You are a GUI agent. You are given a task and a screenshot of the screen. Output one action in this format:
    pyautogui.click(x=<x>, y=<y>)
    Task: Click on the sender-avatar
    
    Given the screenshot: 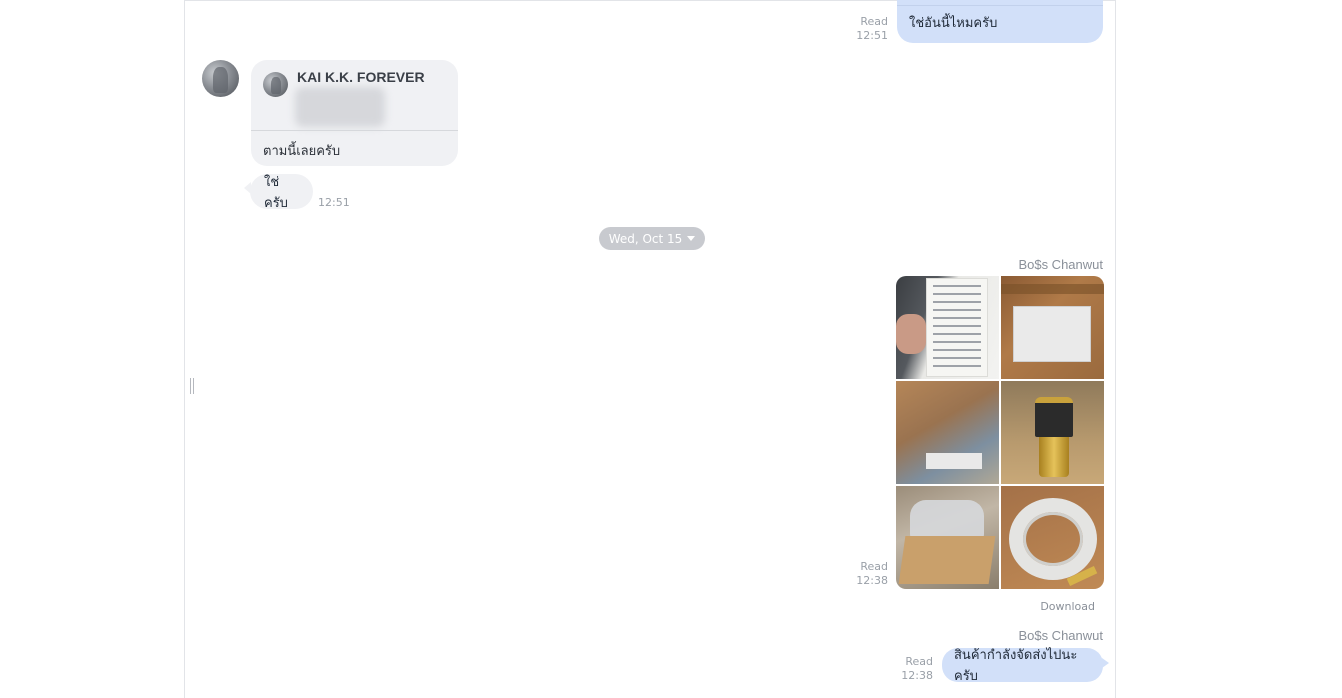 What is the action you would take?
    pyautogui.click(x=220, y=78)
    